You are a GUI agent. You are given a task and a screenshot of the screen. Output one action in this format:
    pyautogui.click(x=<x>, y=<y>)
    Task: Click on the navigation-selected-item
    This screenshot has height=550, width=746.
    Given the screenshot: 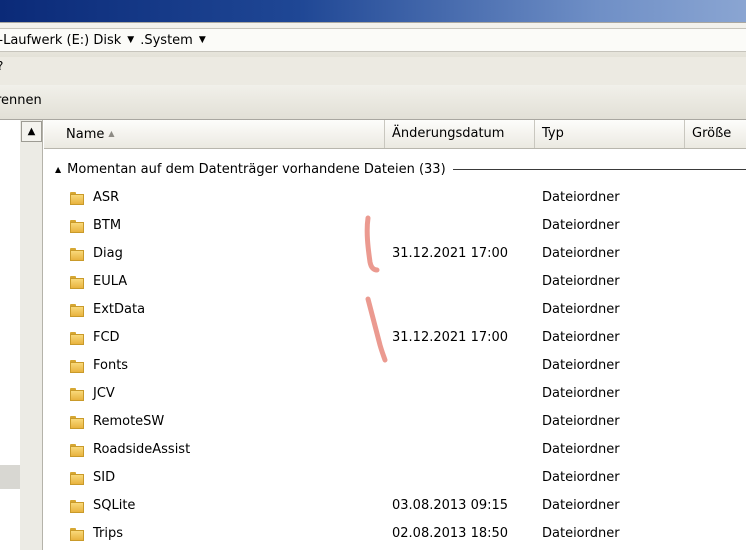 What is the action you would take?
    pyautogui.click(x=10, y=477)
    